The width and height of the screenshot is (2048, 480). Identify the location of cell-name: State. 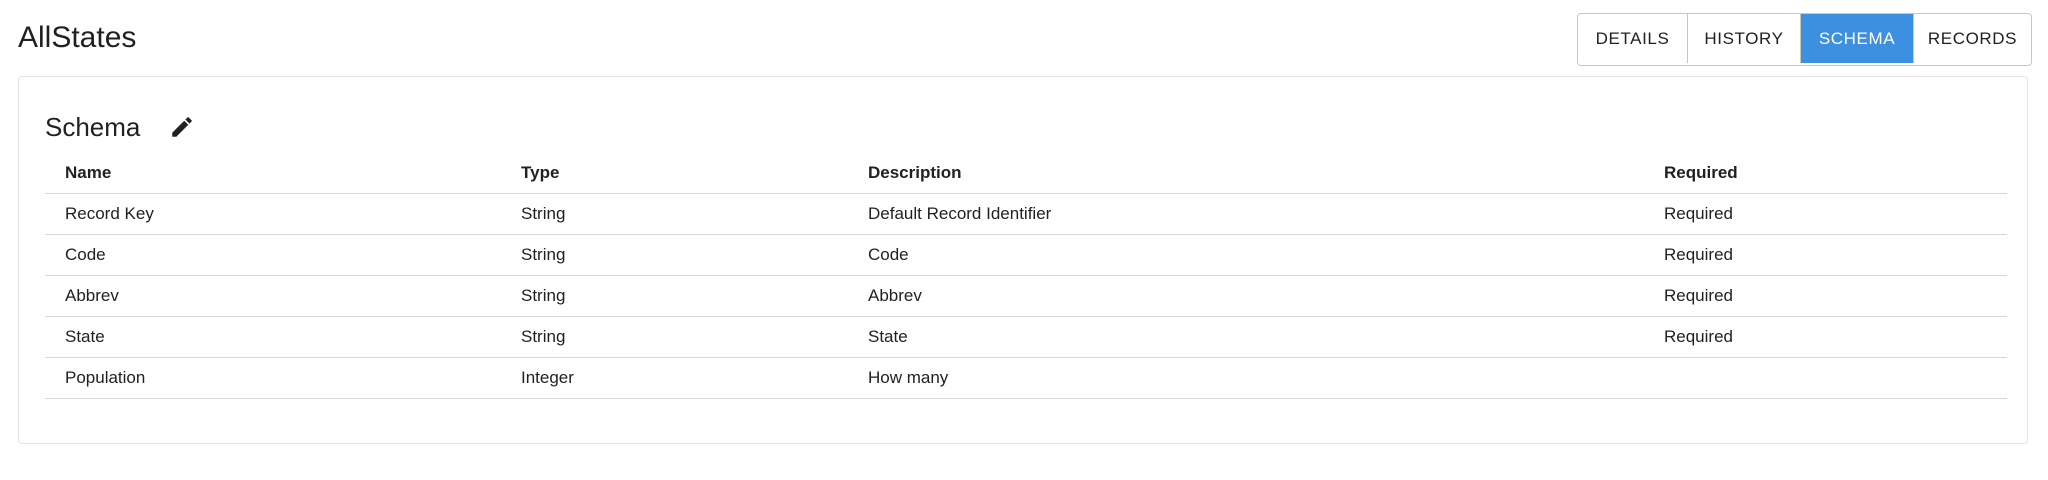
(273, 337).